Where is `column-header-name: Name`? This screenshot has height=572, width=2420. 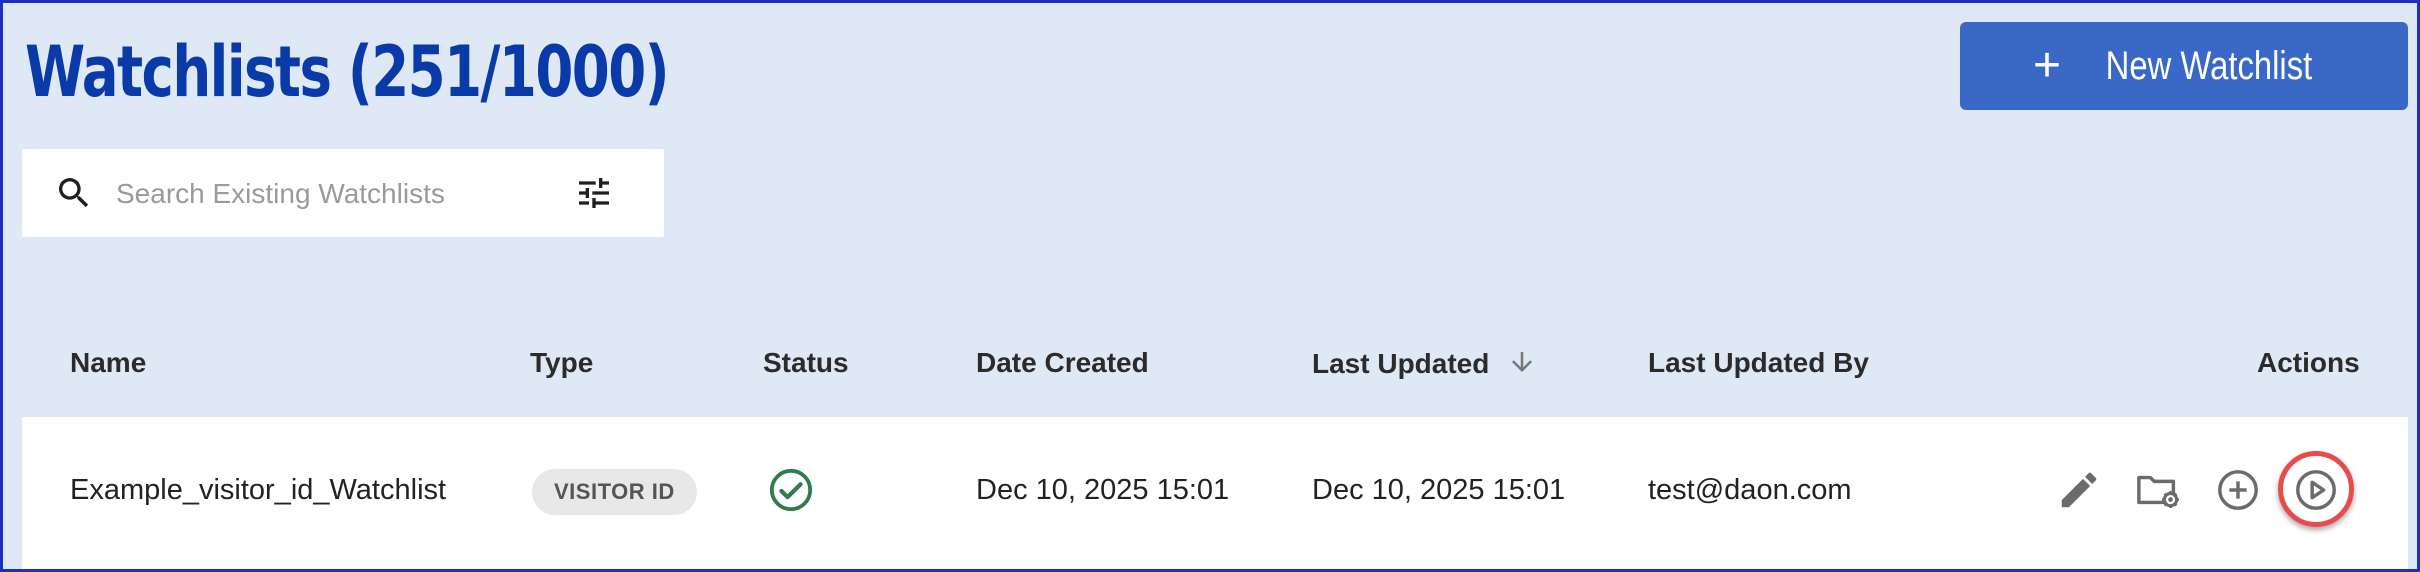
column-header-name: Name is located at coordinates (108, 363).